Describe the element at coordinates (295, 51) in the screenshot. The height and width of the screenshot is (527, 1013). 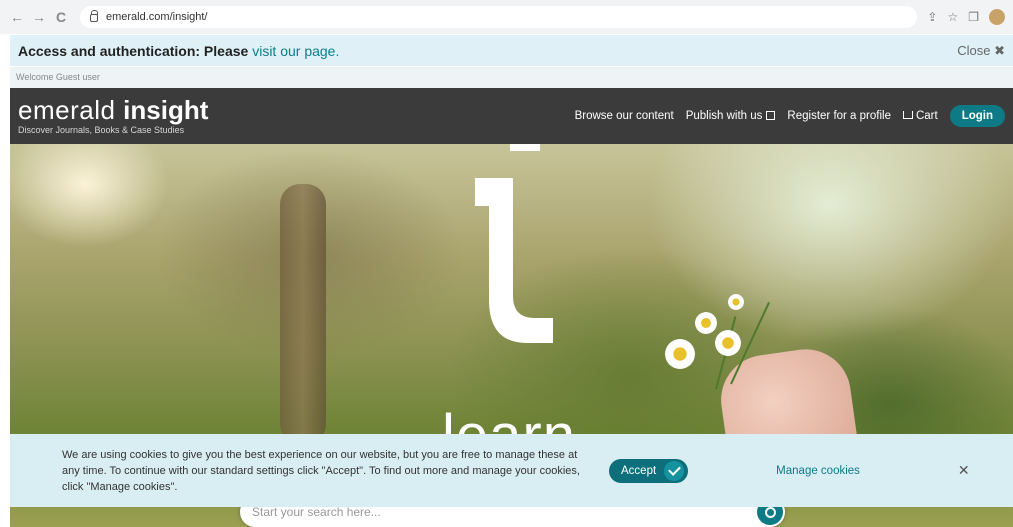
I see `visit-page-link: visit our page.` at that location.